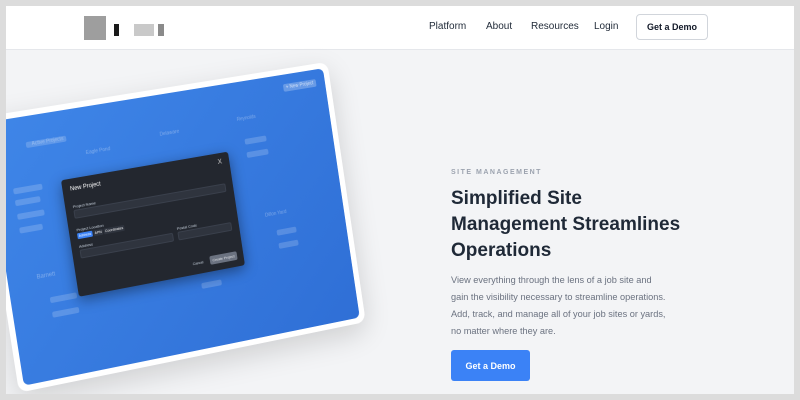 This screenshot has height=400, width=800. Describe the element at coordinates (198, 263) in the screenshot. I see `modal-cancel-button: Cancel` at that location.